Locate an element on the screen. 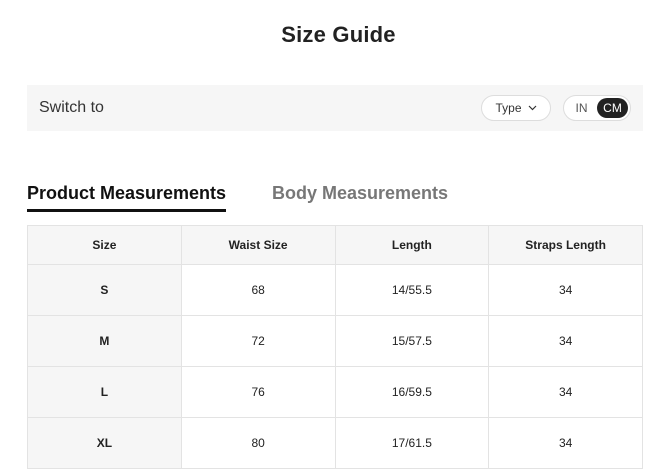 The width and height of the screenshot is (667, 472). tab-product-measurements: Product Measurements is located at coordinates (127, 197).